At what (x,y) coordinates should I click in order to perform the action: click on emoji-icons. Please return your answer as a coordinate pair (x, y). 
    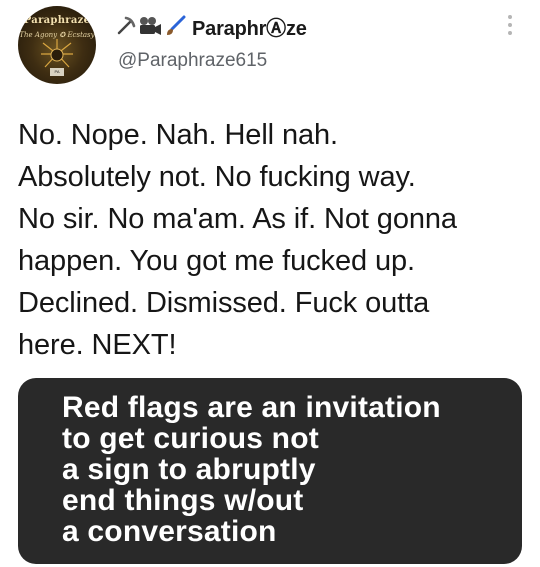
    Looking at the image, I should click on (151, 26).